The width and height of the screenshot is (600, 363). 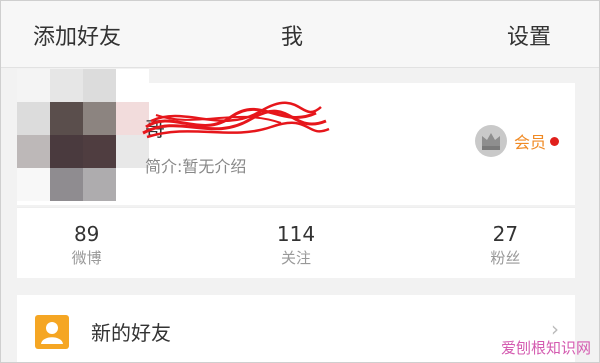 I want to click on stat-following-label: 关注, so click(x=295, y=258).